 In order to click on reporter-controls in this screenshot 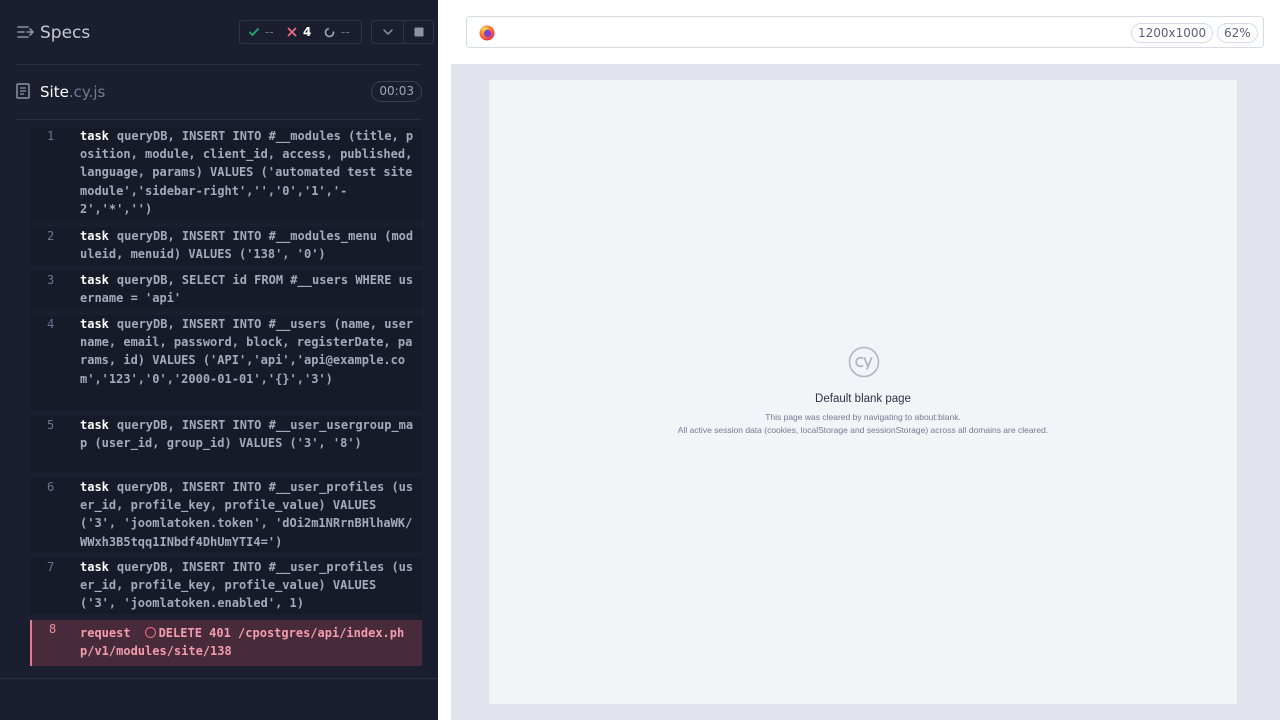, I will do `click(402, 32)`.